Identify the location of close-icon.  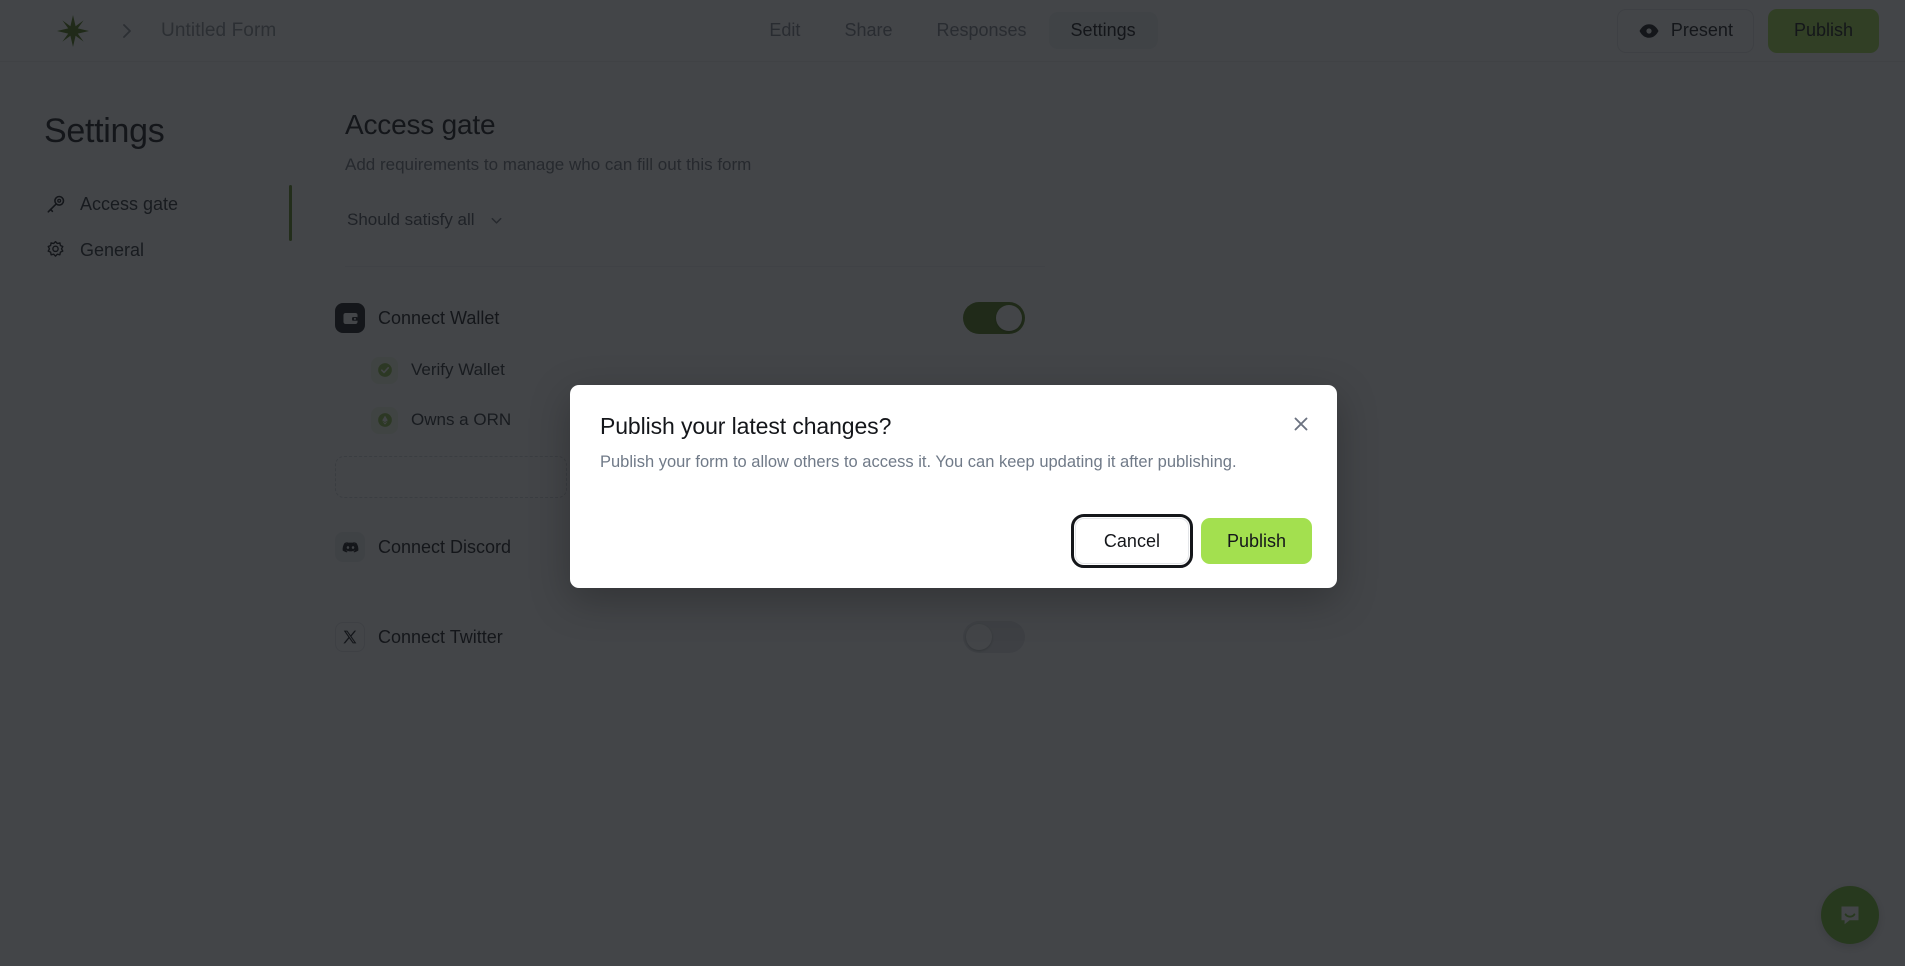
(1301, 424).